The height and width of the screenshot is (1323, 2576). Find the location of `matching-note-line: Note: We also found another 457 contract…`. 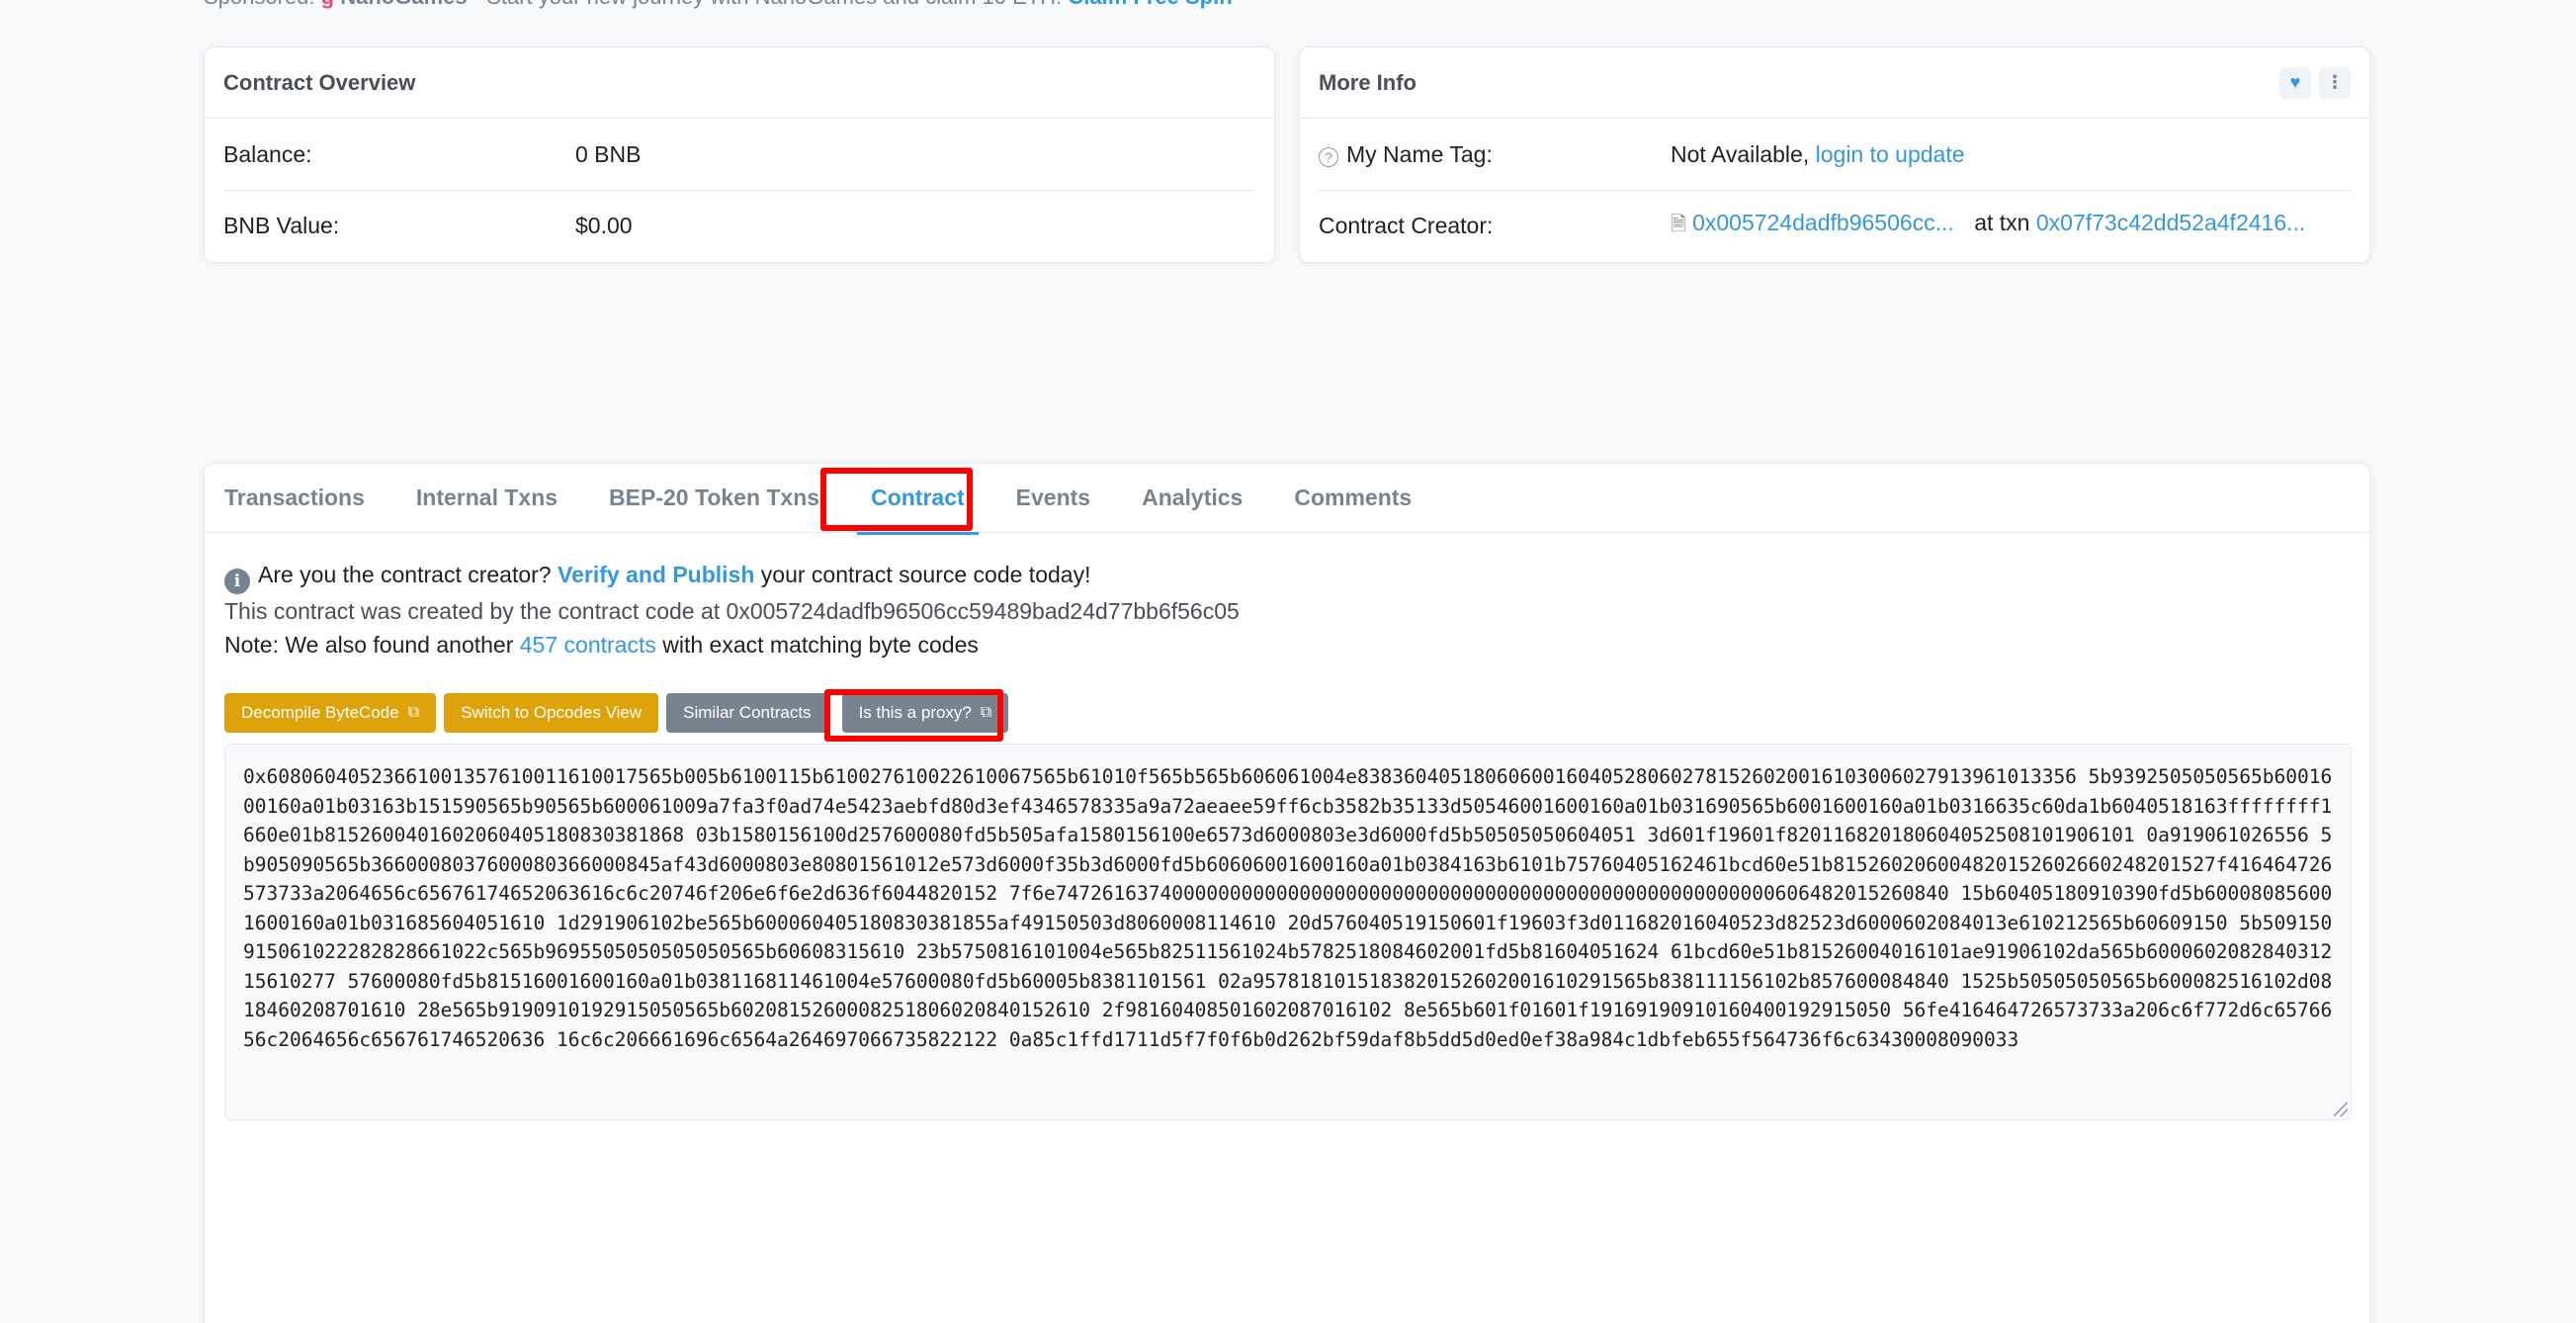

matching-note-line: Note: We also found another 457 contract… is located at coordinates (732, 645).